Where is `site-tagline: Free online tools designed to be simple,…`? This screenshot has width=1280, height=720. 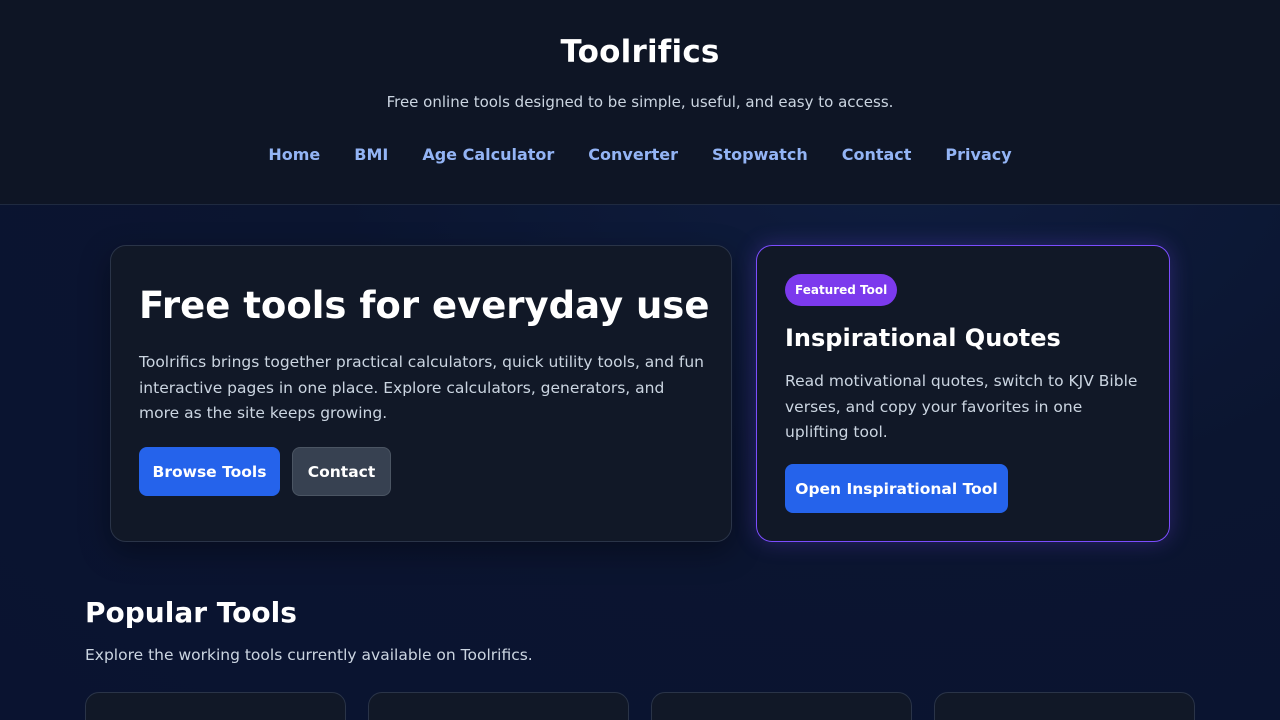 site-tagline: Free online tools designed to be simple,… is located at coordinates (640, 102).